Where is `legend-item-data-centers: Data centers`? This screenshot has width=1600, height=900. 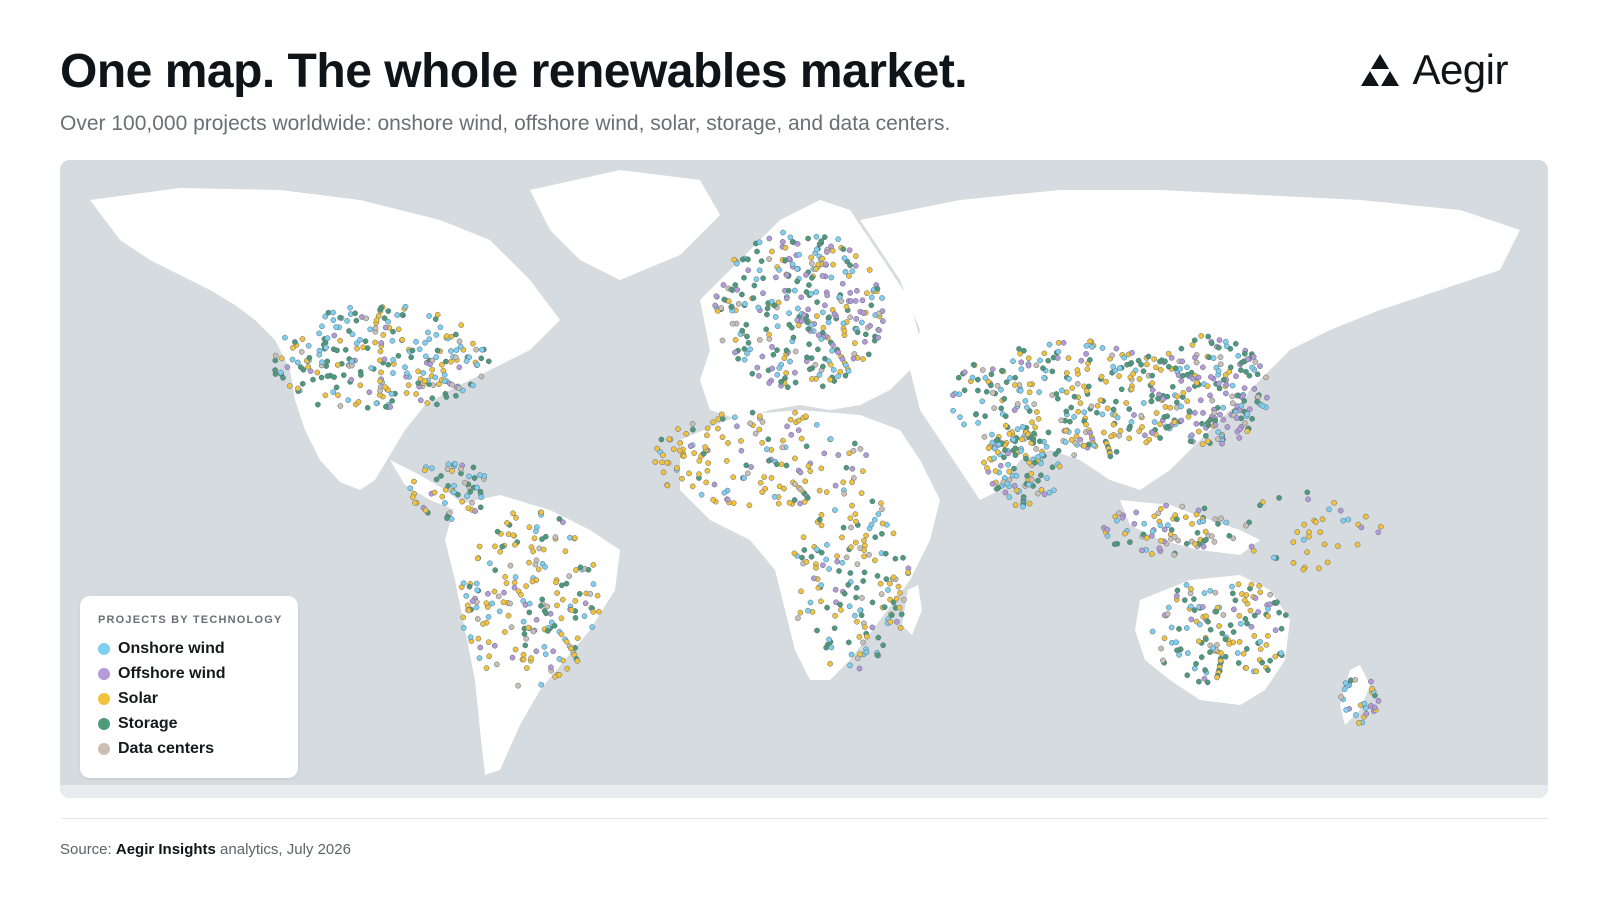 legend-item-data-centers: Data centers is located at coordinates (156, 749).